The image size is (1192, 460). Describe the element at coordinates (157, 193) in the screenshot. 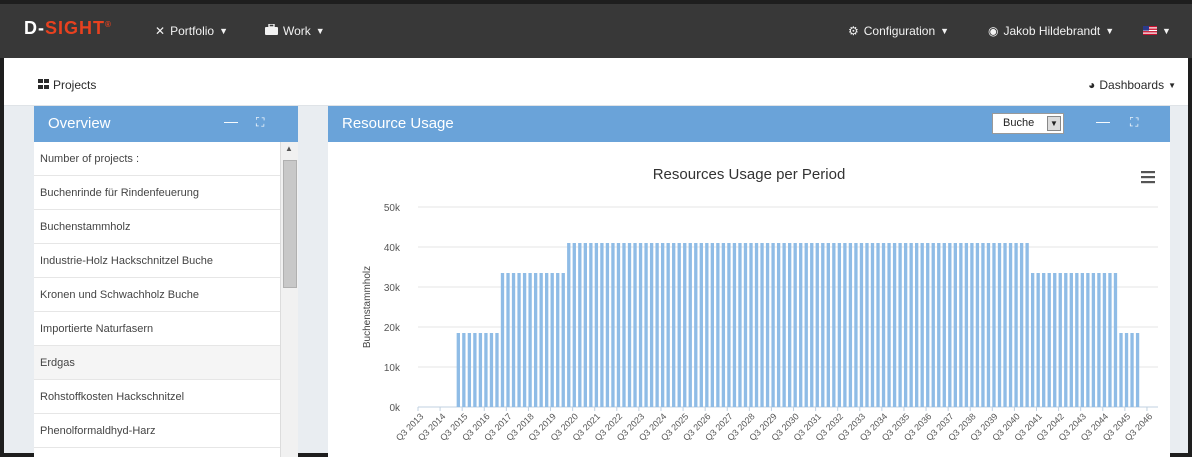

I see `list-item: Buchenrinde für Rindenfeuerung` at that location.